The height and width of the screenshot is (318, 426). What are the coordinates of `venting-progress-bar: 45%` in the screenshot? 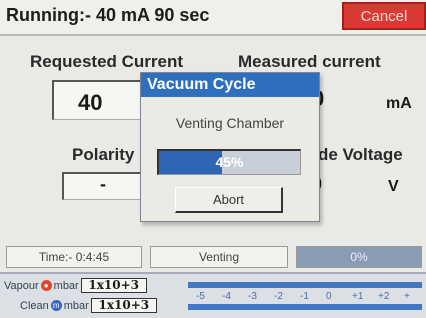 It's located at (229, 162).